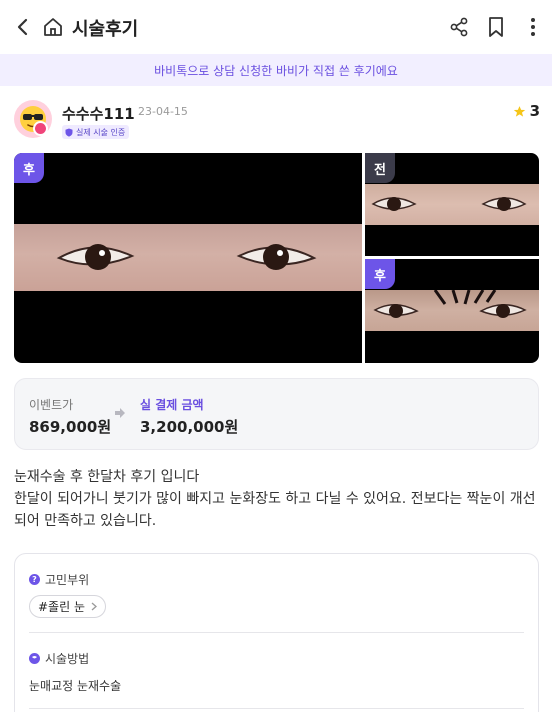  I want to click on concern-chip: #졸린 눈, so click(67, 606).